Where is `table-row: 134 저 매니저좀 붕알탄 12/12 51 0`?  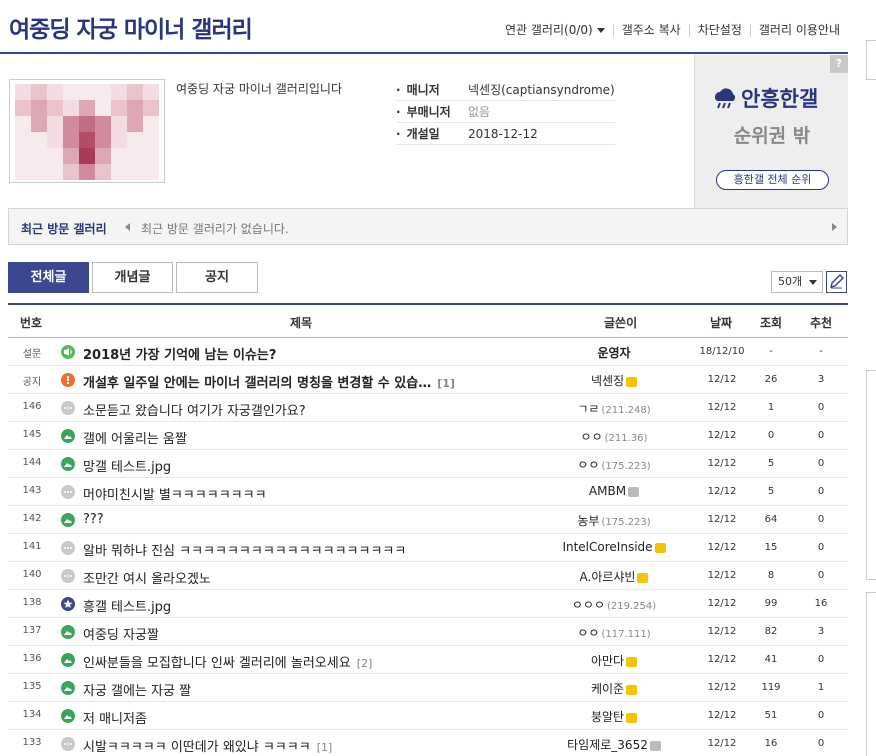 table-row: 134 저 매니저좀 붕알탄 12/12 51 0 is located at coordinates (428, 716).